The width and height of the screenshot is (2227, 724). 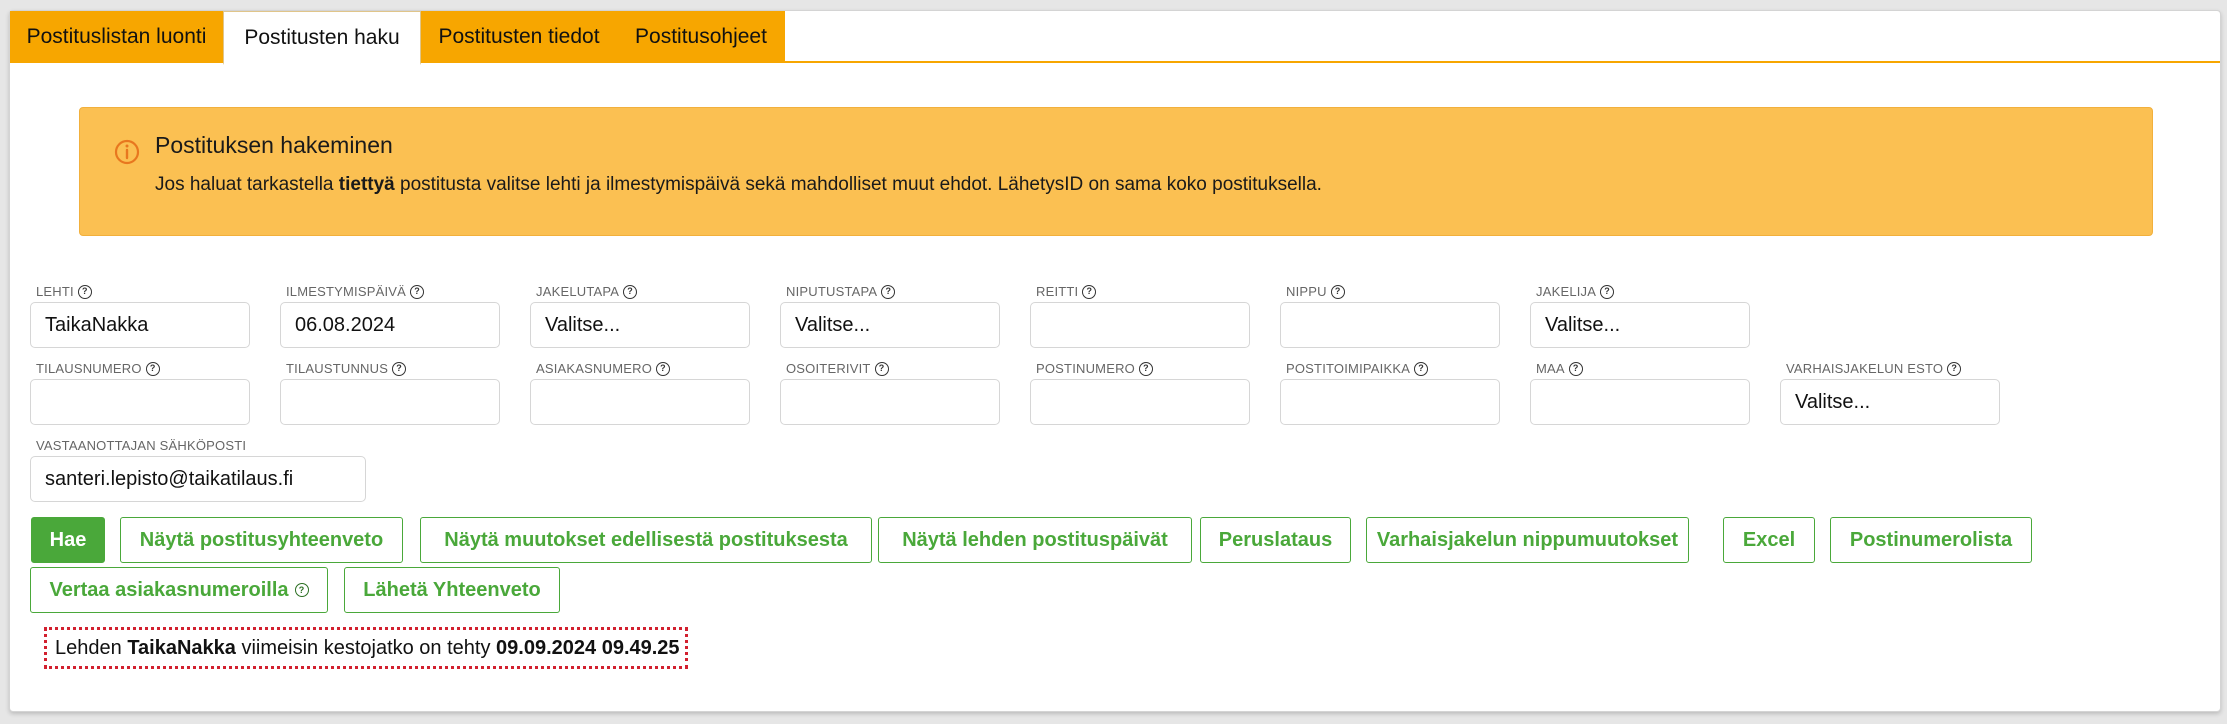 What do you see at coordinates (274, 145) in the screenshot?
I see `alert-title: Postituksen hakeminen` at bounding box center [274, 145].